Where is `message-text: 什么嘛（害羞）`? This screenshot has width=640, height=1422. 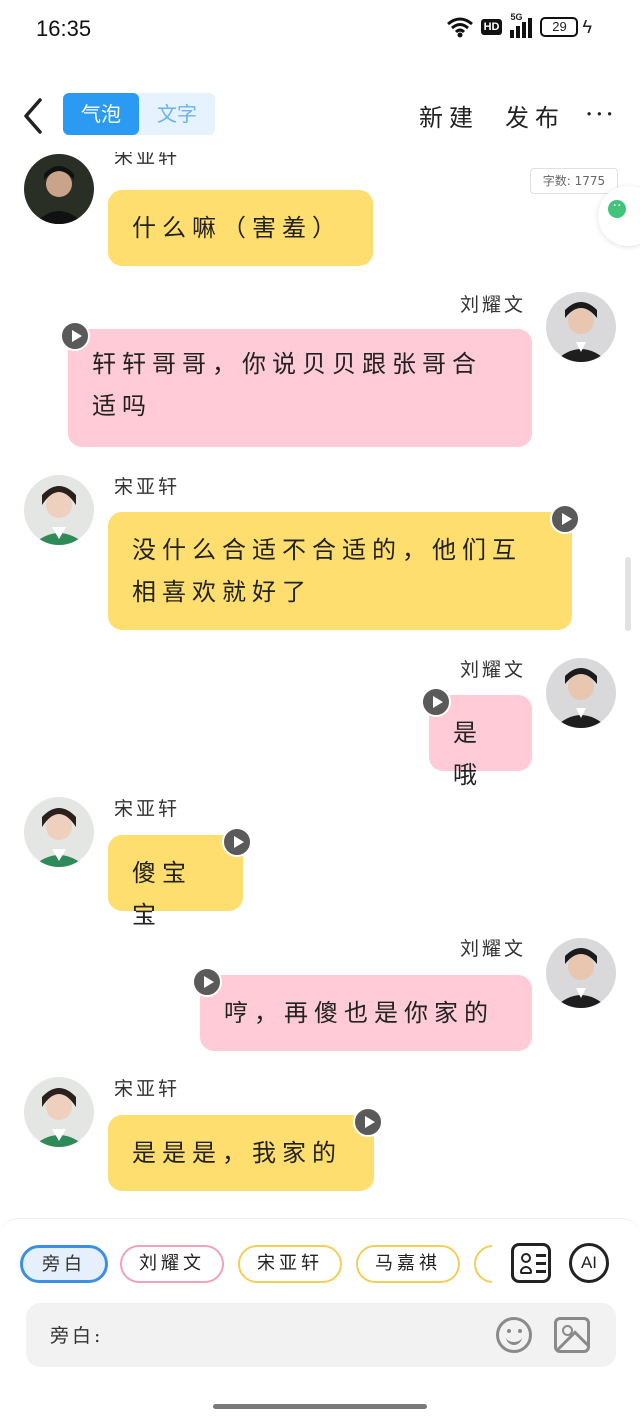
message-text: 什么嘛（害羞） is located at coordinates (237, 228).